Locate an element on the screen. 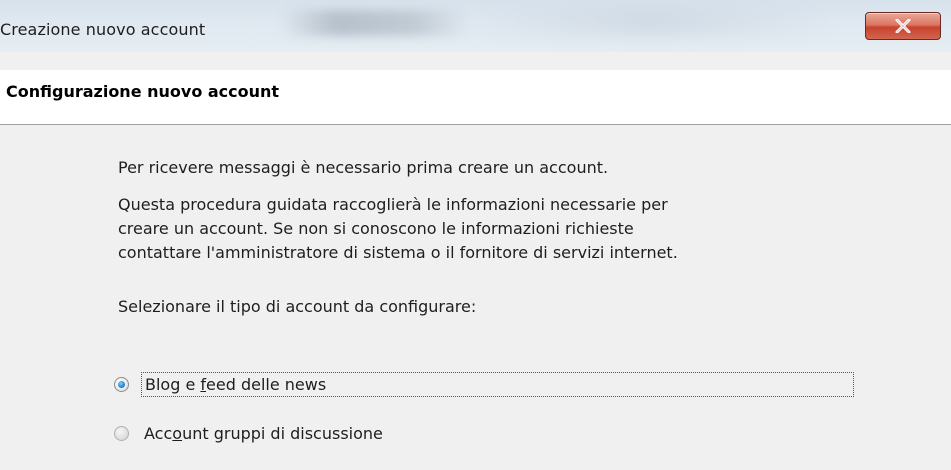  label-part: Blog e is located at coordinates (173, 384).